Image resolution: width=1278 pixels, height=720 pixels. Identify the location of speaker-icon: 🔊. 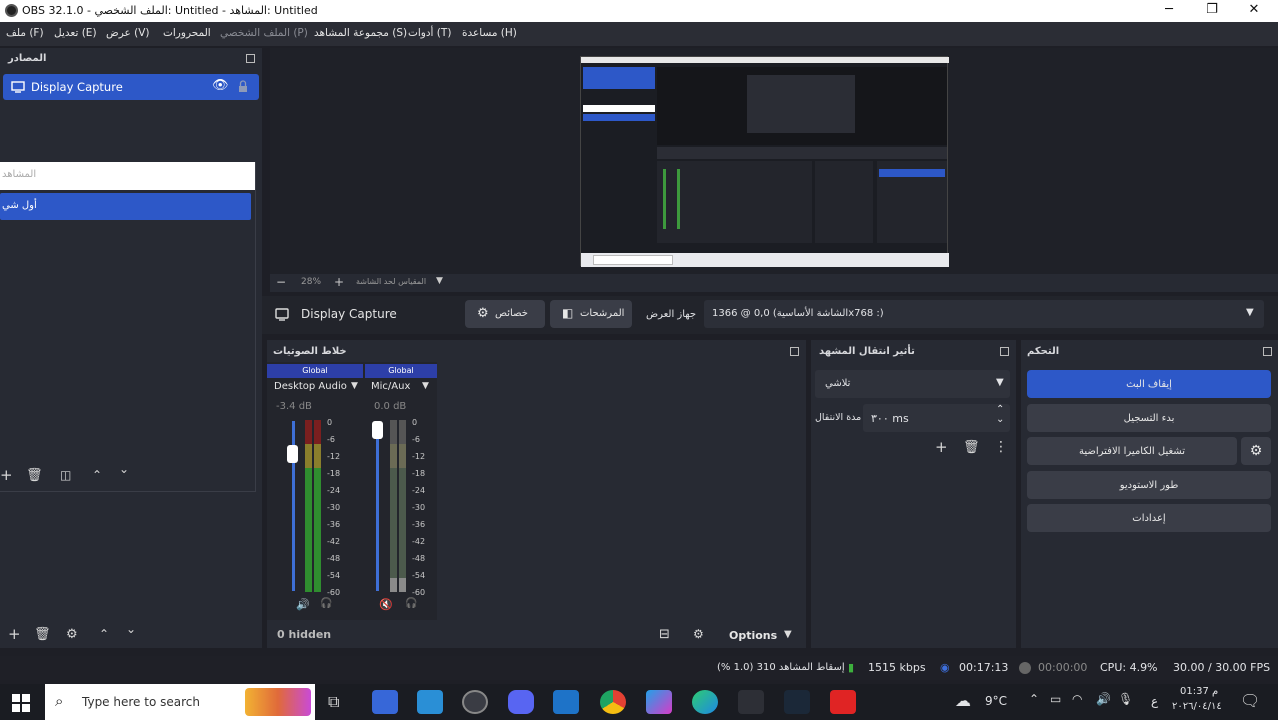
(303, 604).